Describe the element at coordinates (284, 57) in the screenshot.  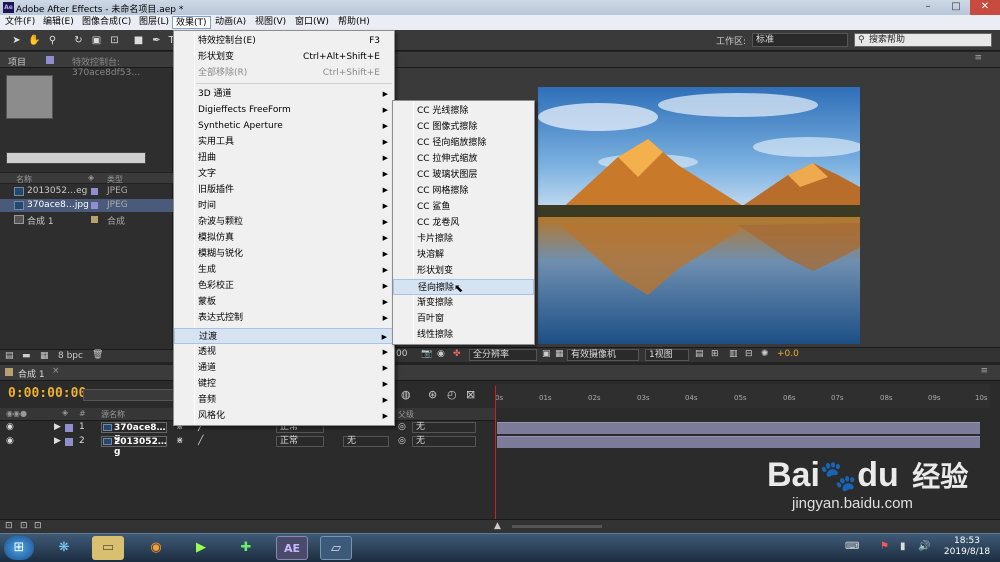
I see `menu-item-shape-transition: 形状划变 Ctrl+Alt+Shift+E` at that location.